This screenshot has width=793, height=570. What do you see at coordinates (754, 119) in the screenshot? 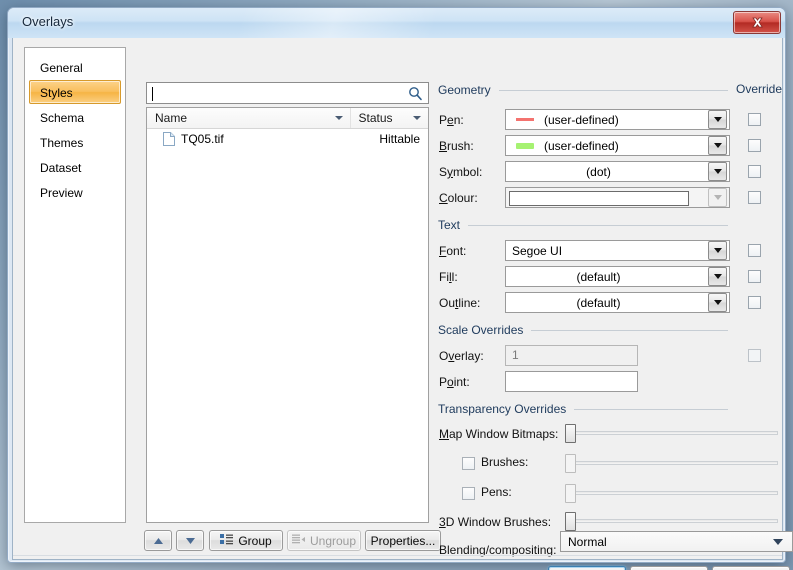
I see `pen-override-checkbox` at bounding box center [754, 119].